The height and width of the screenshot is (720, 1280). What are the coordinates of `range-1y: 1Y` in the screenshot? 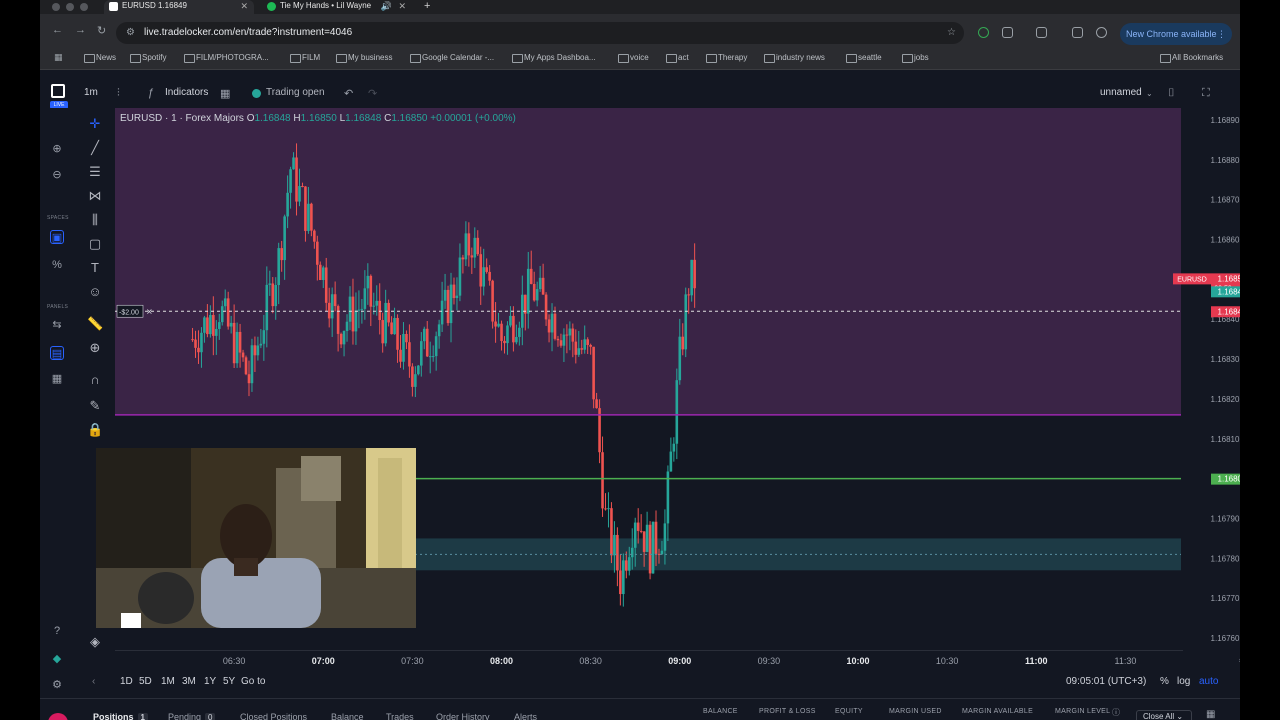 It's located at (210, 681).